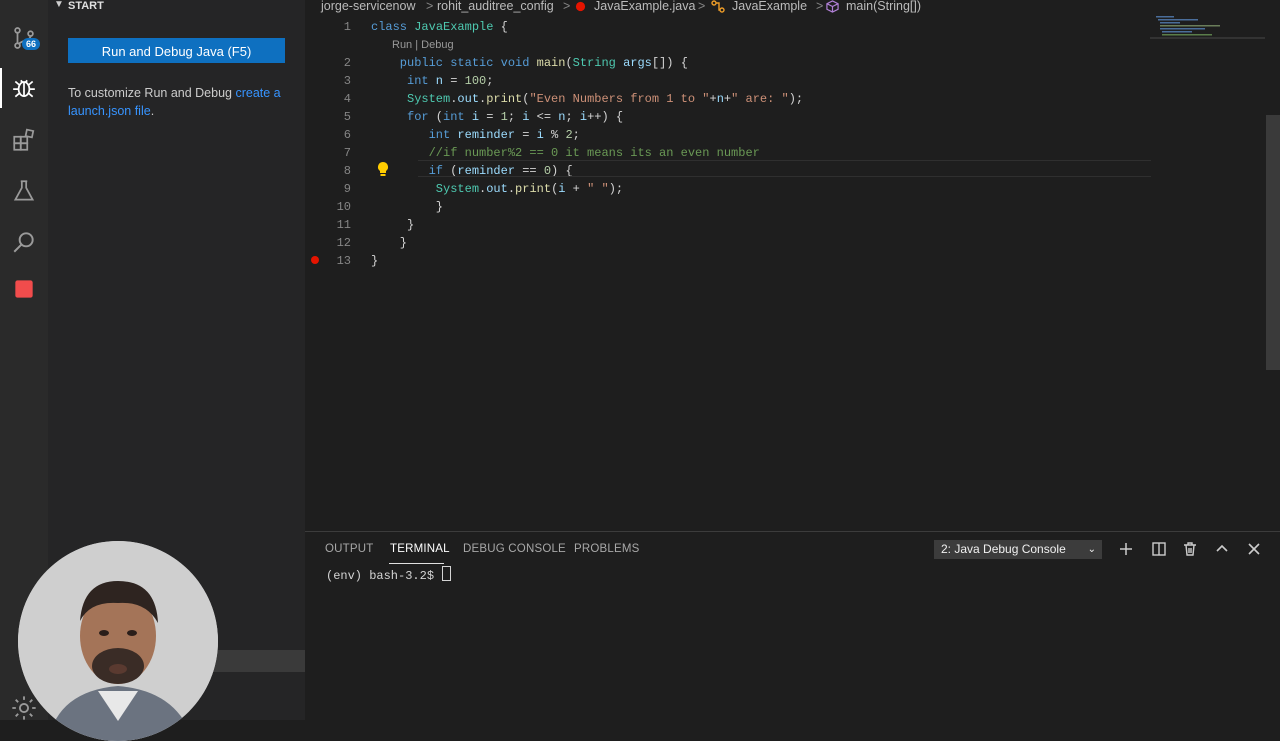  Describe the element at coordinates (792, 189) in the screenshot. I see `code-line: 9 System.out.print(i + " ");` at that location.